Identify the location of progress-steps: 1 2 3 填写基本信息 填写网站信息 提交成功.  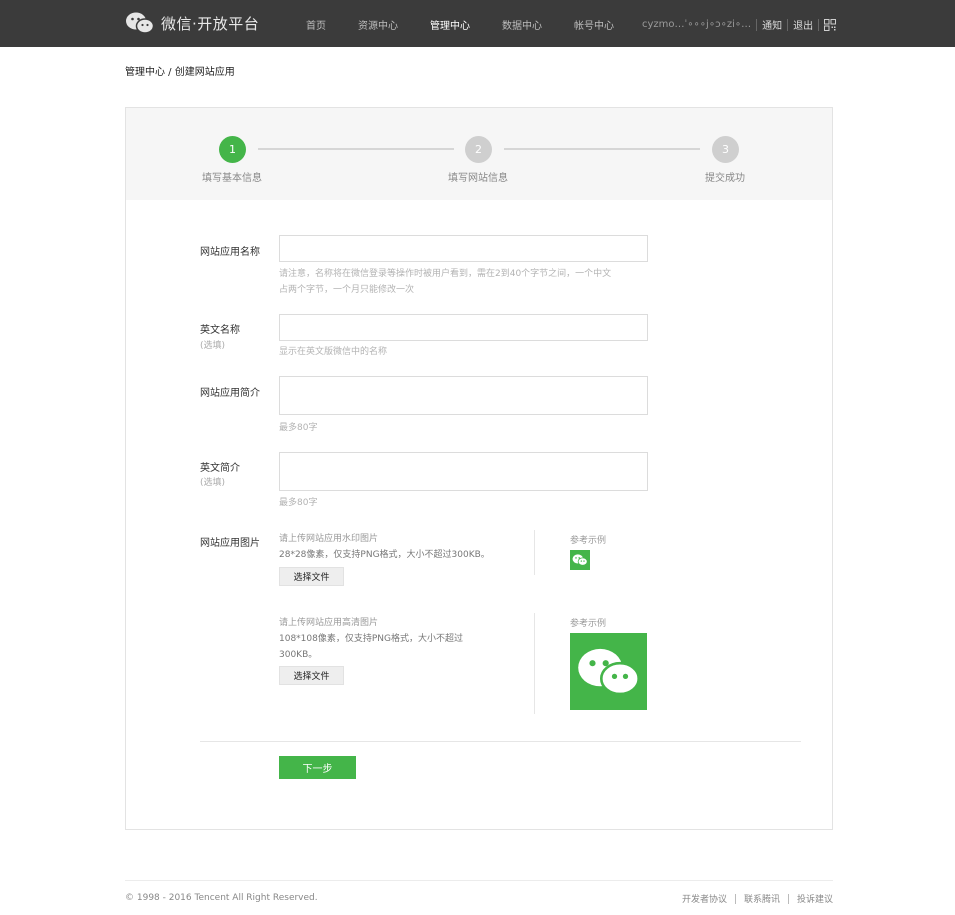
(479, 154).